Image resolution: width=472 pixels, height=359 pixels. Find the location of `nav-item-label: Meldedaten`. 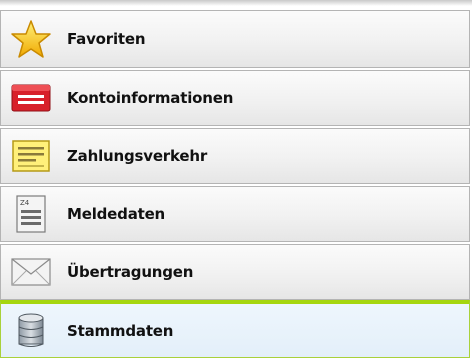

nav-item-label: Meldedaten is located at coordinates (116, 214).